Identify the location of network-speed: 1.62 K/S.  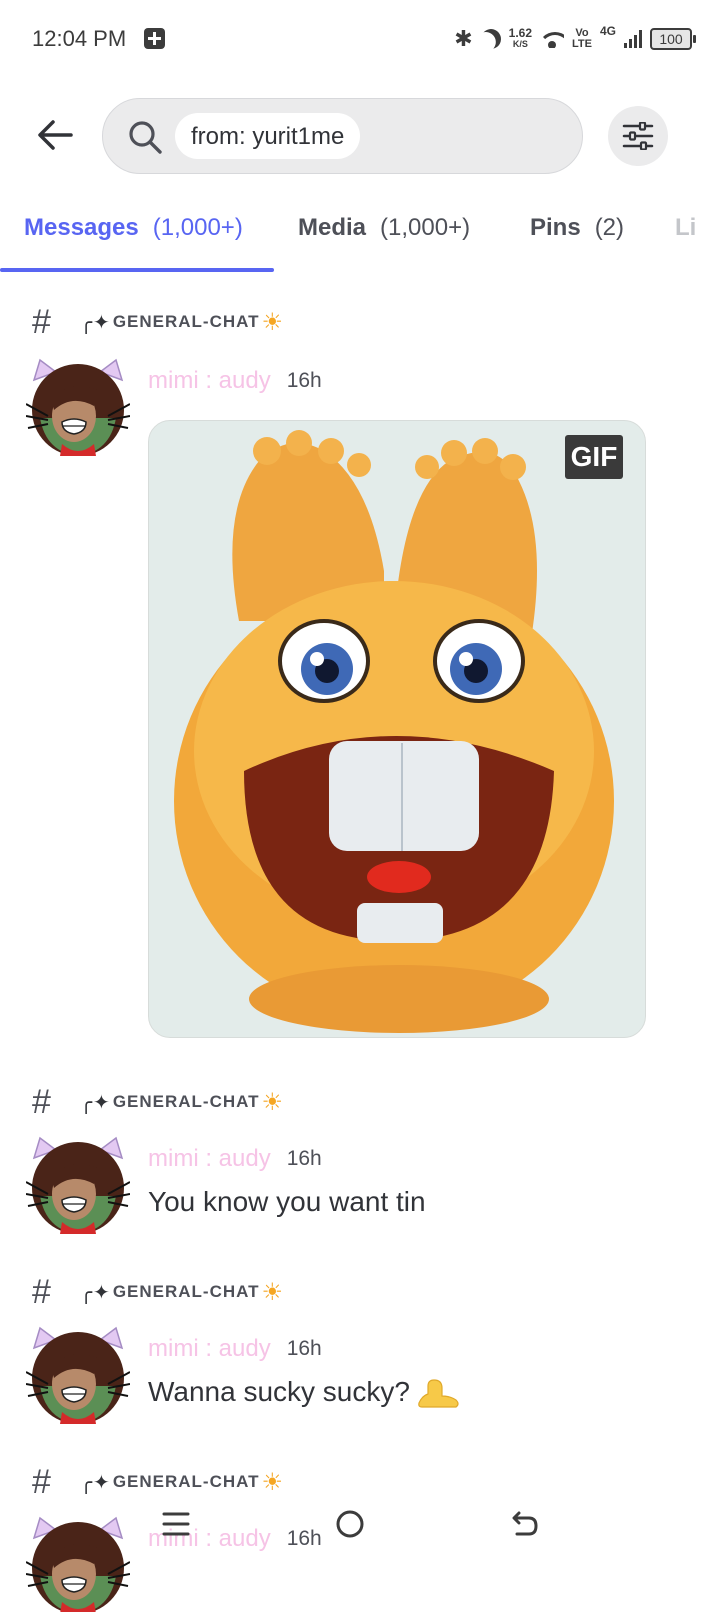
(520, 38).